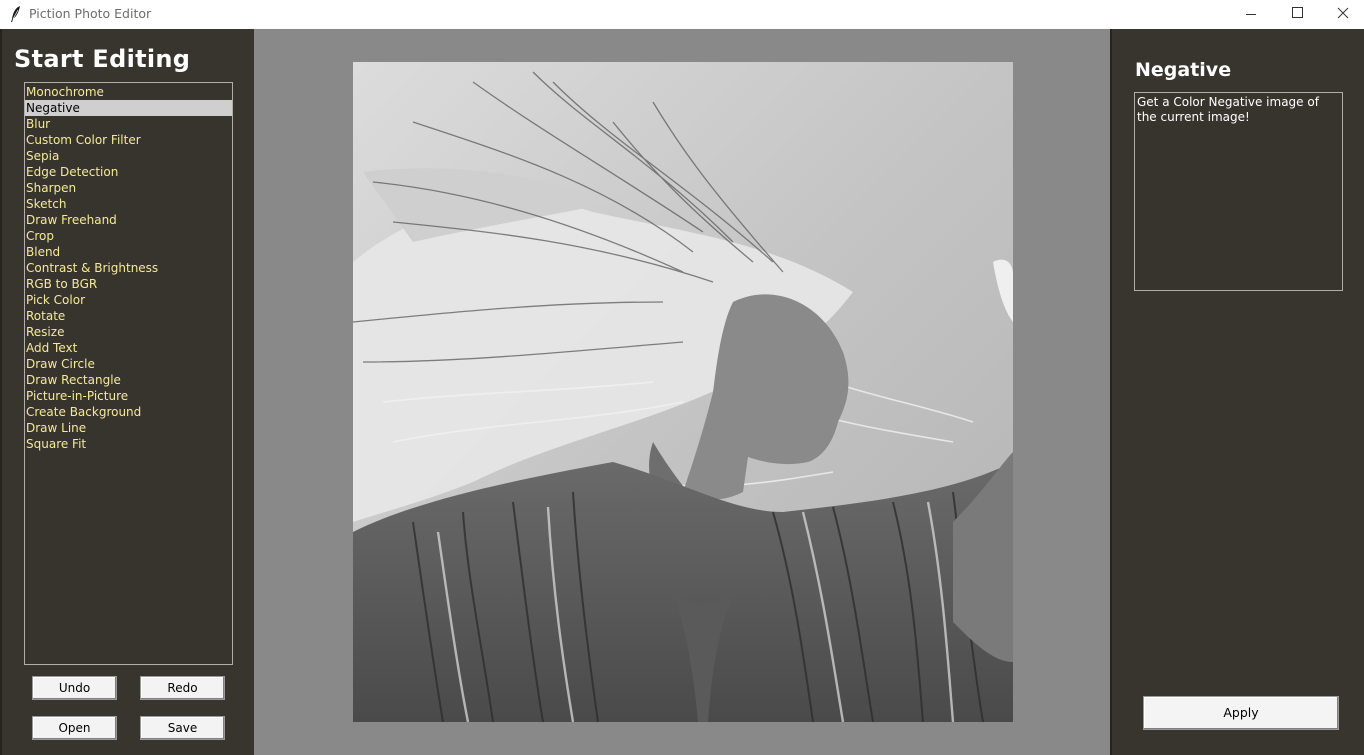  I want to click on window-title: Piction Photo Editor, so click(90, 13).